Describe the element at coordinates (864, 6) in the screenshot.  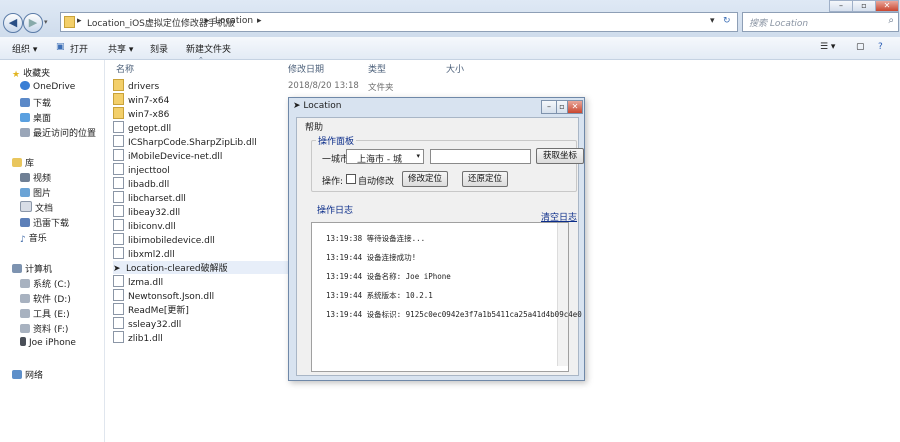
I see `maximize-icon: ▫` at that location.